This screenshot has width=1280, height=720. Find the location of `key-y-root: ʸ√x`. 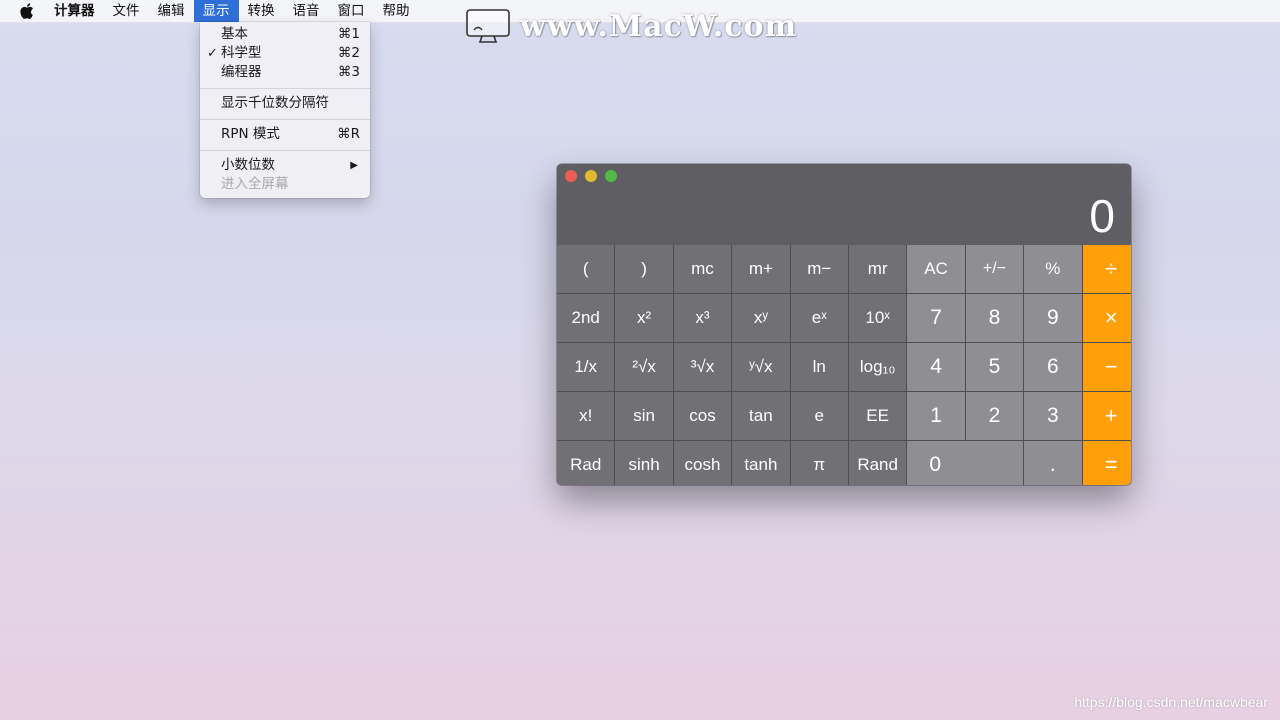

key-y-root: ʸ√x is located at coordinates (761, 367).